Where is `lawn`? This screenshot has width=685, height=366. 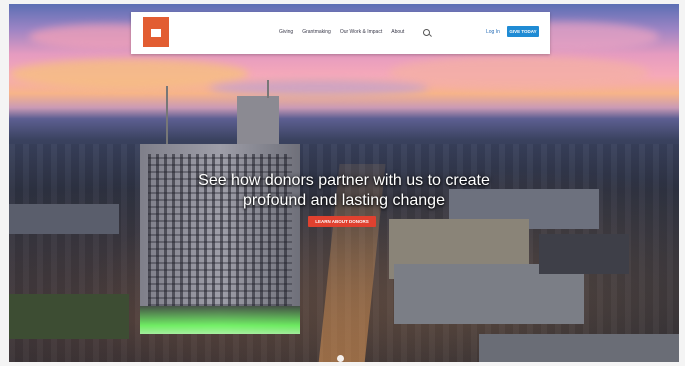
lawn is located at coordinates (69, 316).